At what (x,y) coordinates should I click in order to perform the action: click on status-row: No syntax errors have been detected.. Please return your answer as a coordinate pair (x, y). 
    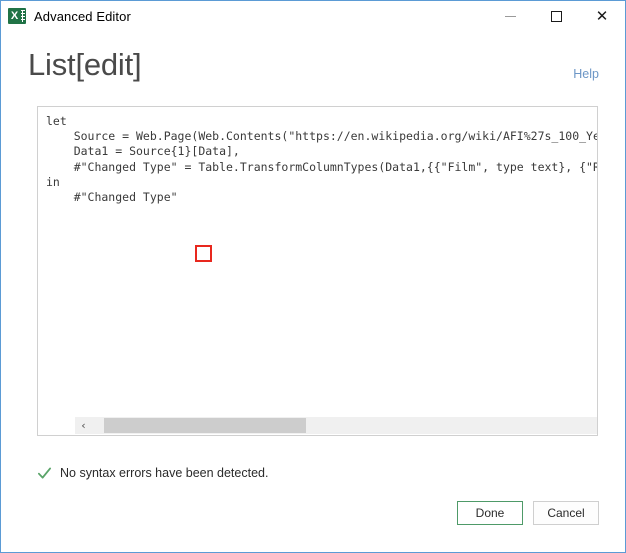
    Looking at the image, I should click on (152, 473).